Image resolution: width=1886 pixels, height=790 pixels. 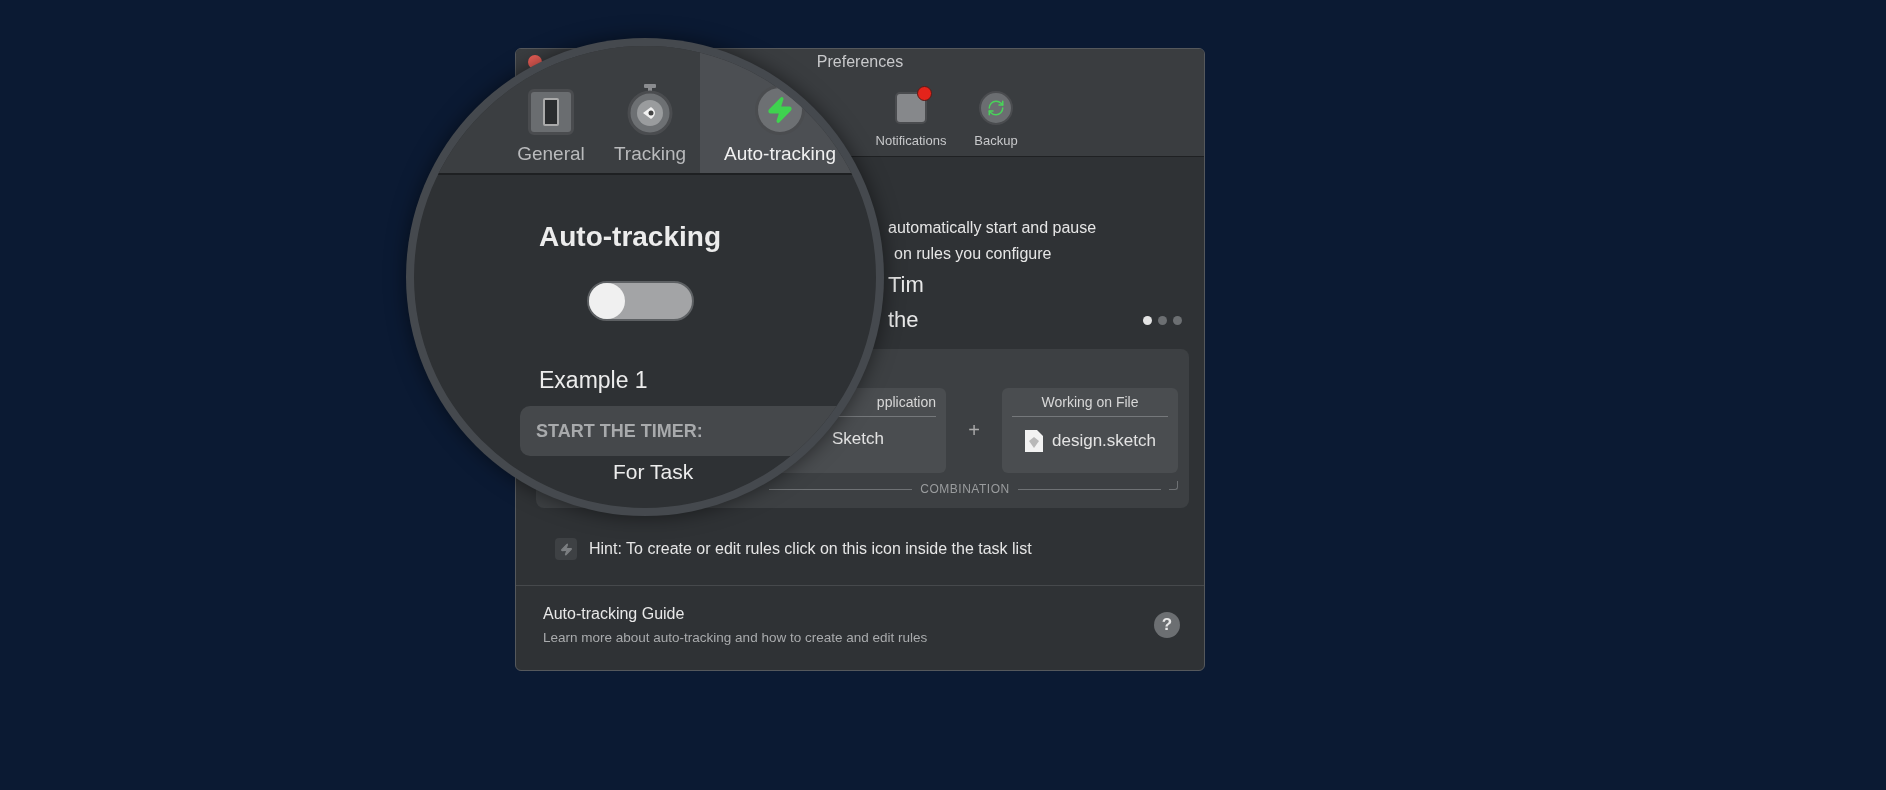 What do you see at coordinates (974, 430) in the screenshot?
I see `plus-sign: +` at bounding box center [974, 430].